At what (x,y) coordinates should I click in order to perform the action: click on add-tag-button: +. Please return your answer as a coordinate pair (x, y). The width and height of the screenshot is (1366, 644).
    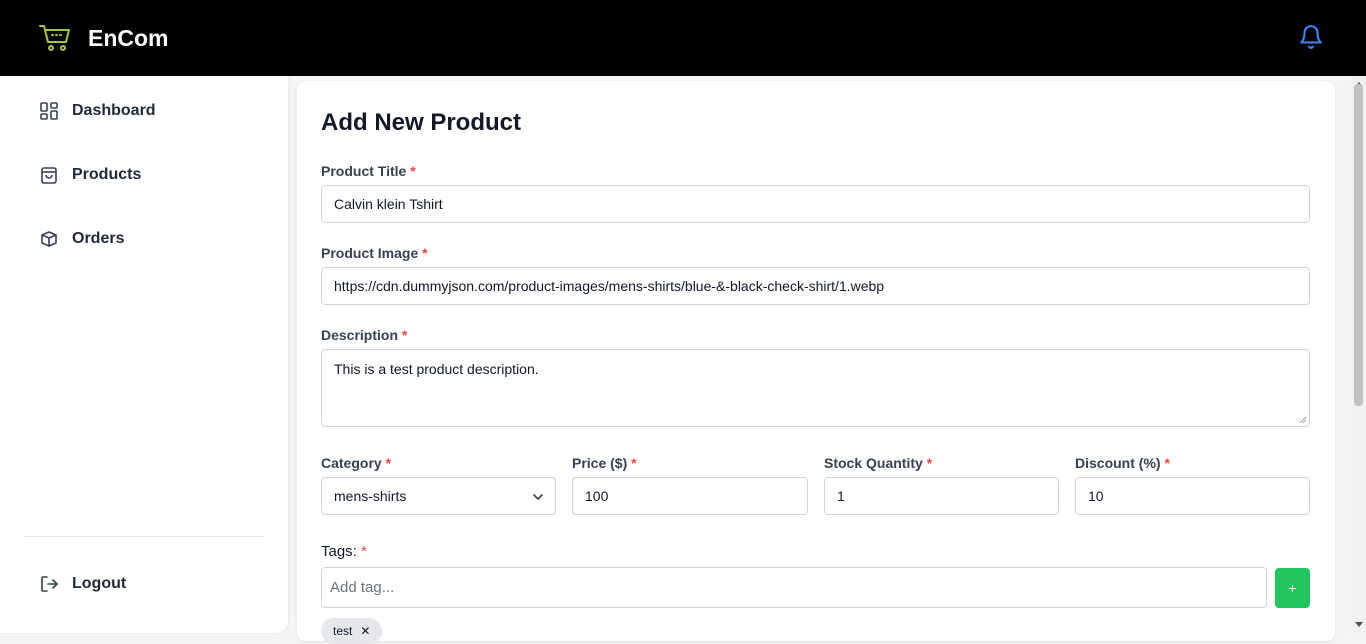
    Looking at the image, I should click on (1292, 588).